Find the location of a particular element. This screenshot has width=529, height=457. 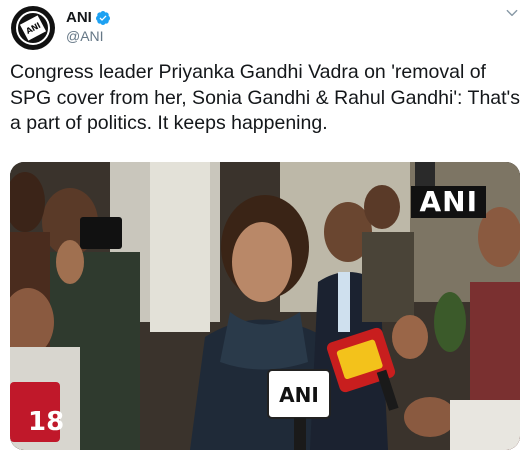

display-name: ANI is located at coordinates (79, 17).